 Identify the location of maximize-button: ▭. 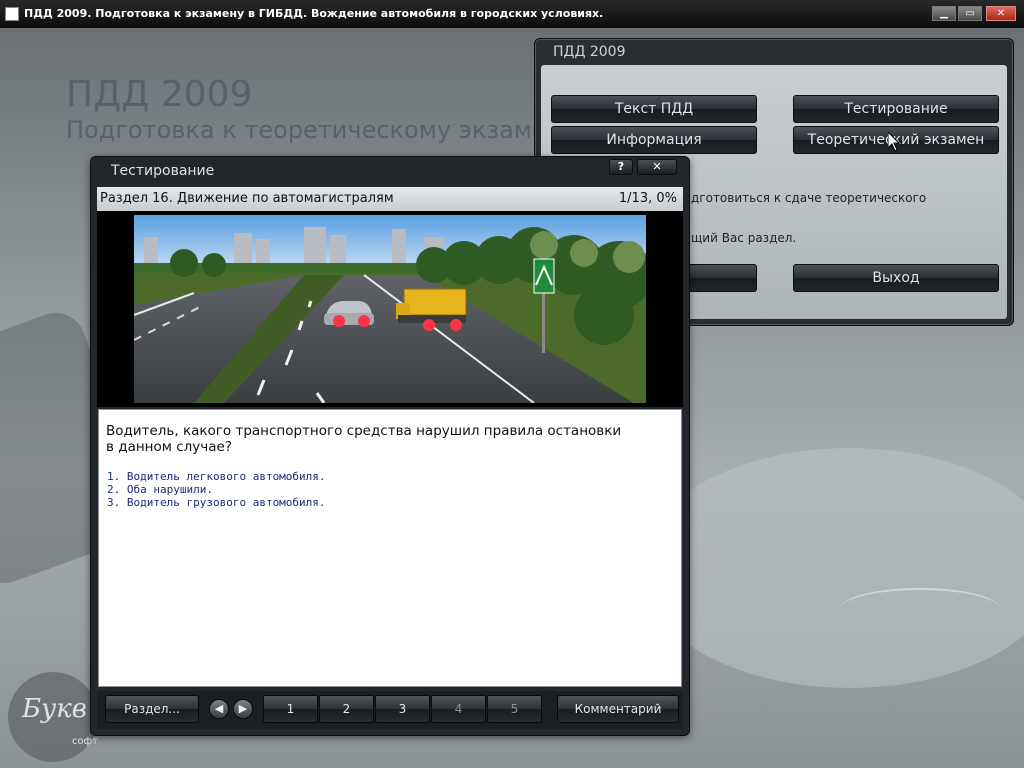
(970, 13).